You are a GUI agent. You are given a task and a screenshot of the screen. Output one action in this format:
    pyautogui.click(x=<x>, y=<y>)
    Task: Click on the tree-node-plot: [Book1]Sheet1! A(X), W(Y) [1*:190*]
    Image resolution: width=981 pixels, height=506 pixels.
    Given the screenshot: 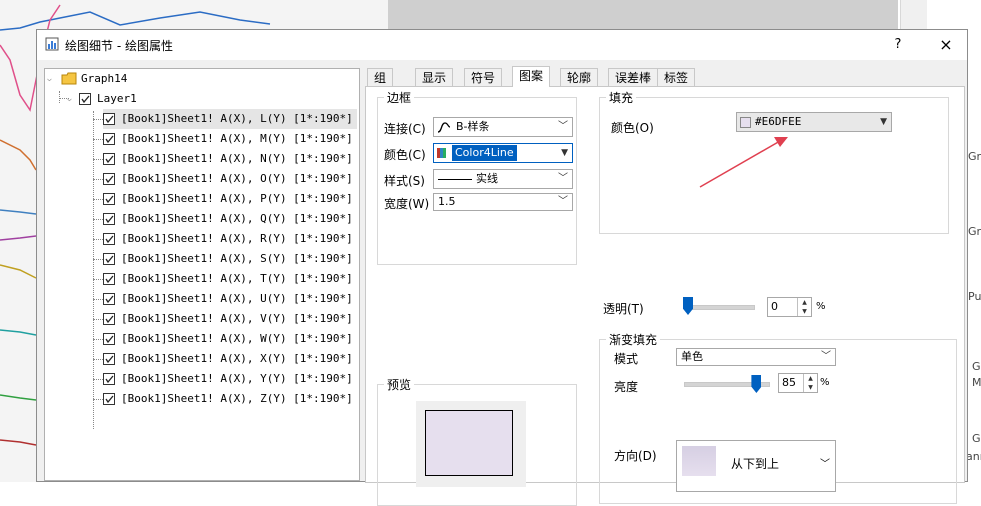 What is the action you would take?
    pyautogui.click(x=228, y=339)
    